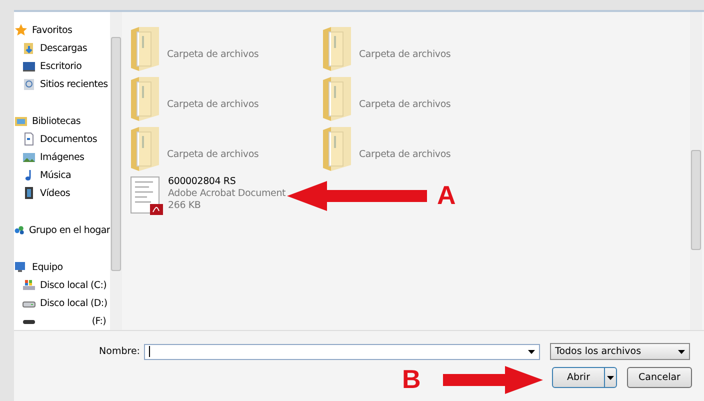 The width and height of the screenshot is (704, 401). What do you see at coordinates (29, 193) in the screenshot?
I see `video-icon` at bounding box center [29, 193].